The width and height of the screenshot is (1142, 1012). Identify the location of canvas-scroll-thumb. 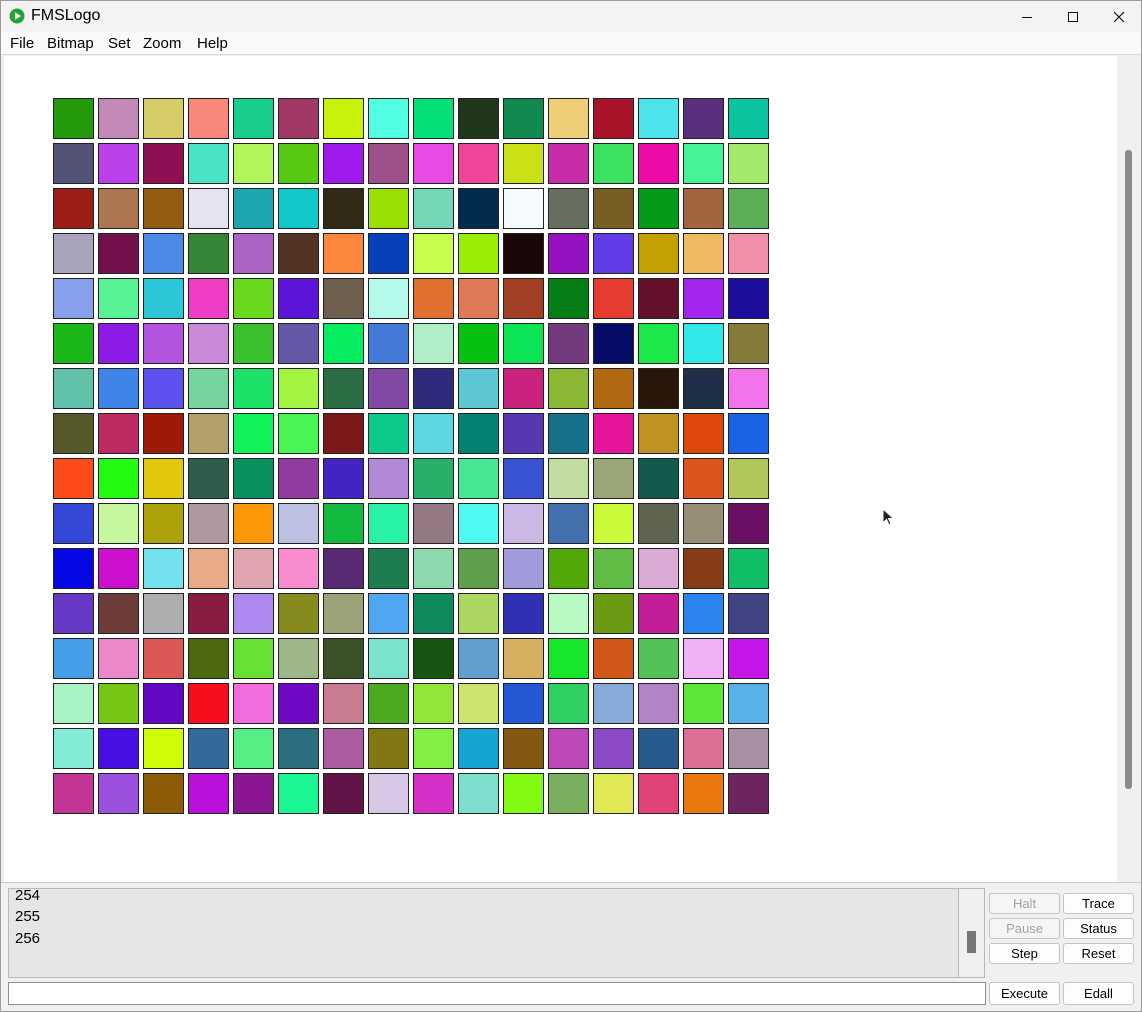
(1128, 469).